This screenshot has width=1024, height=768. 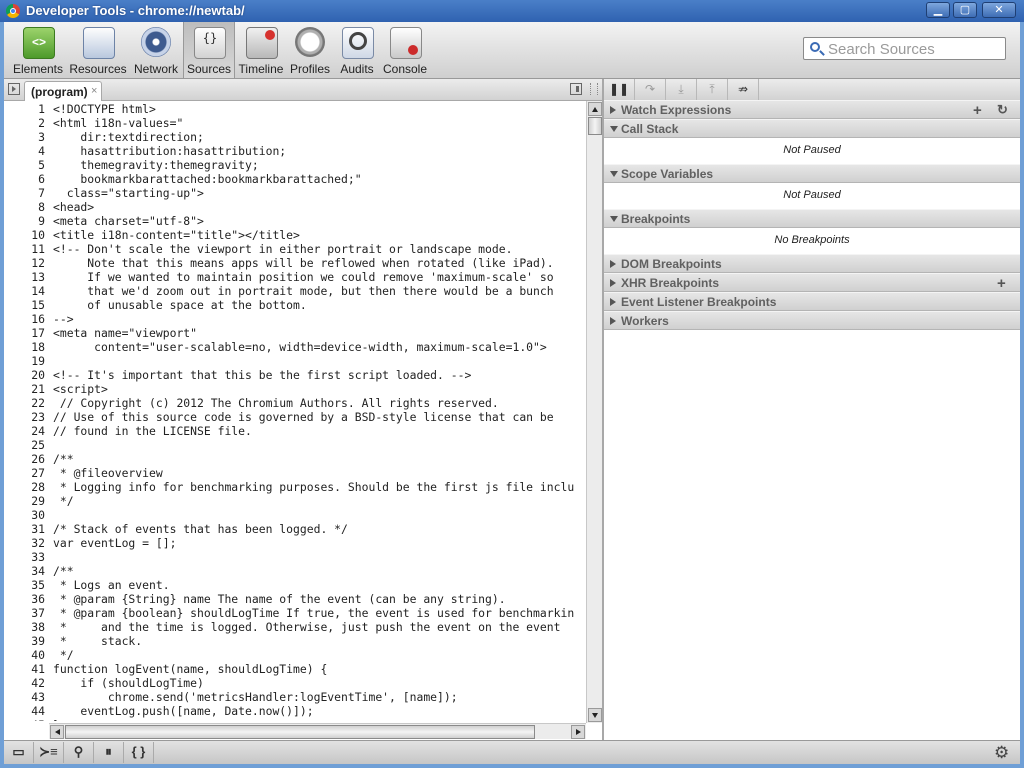 What do you see at coordinates (594, 89) in the screenshot?
I see `resize-grip` at bounding box center [594, 89].